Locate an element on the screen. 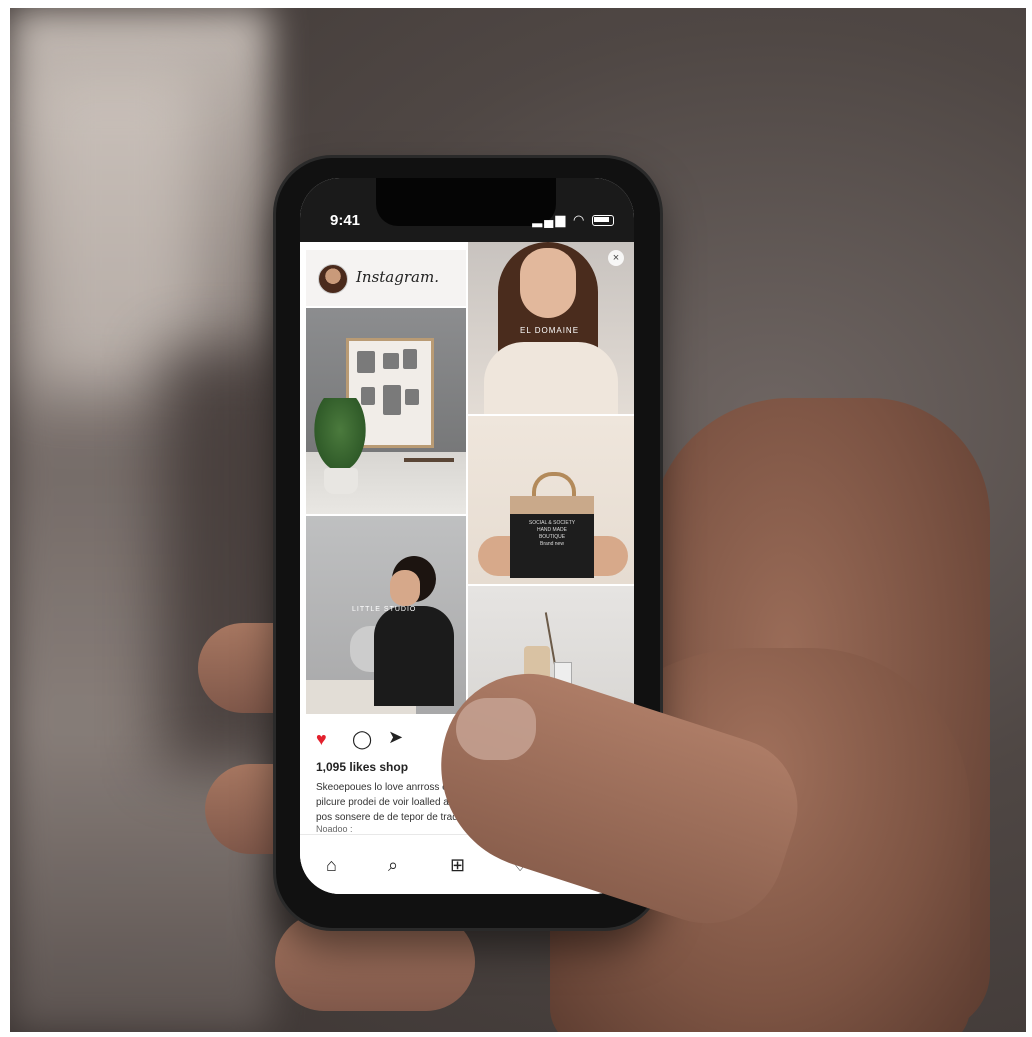 The width and height of the screenshot is (1032, 1037). notch is located at coordinates (466, 202).